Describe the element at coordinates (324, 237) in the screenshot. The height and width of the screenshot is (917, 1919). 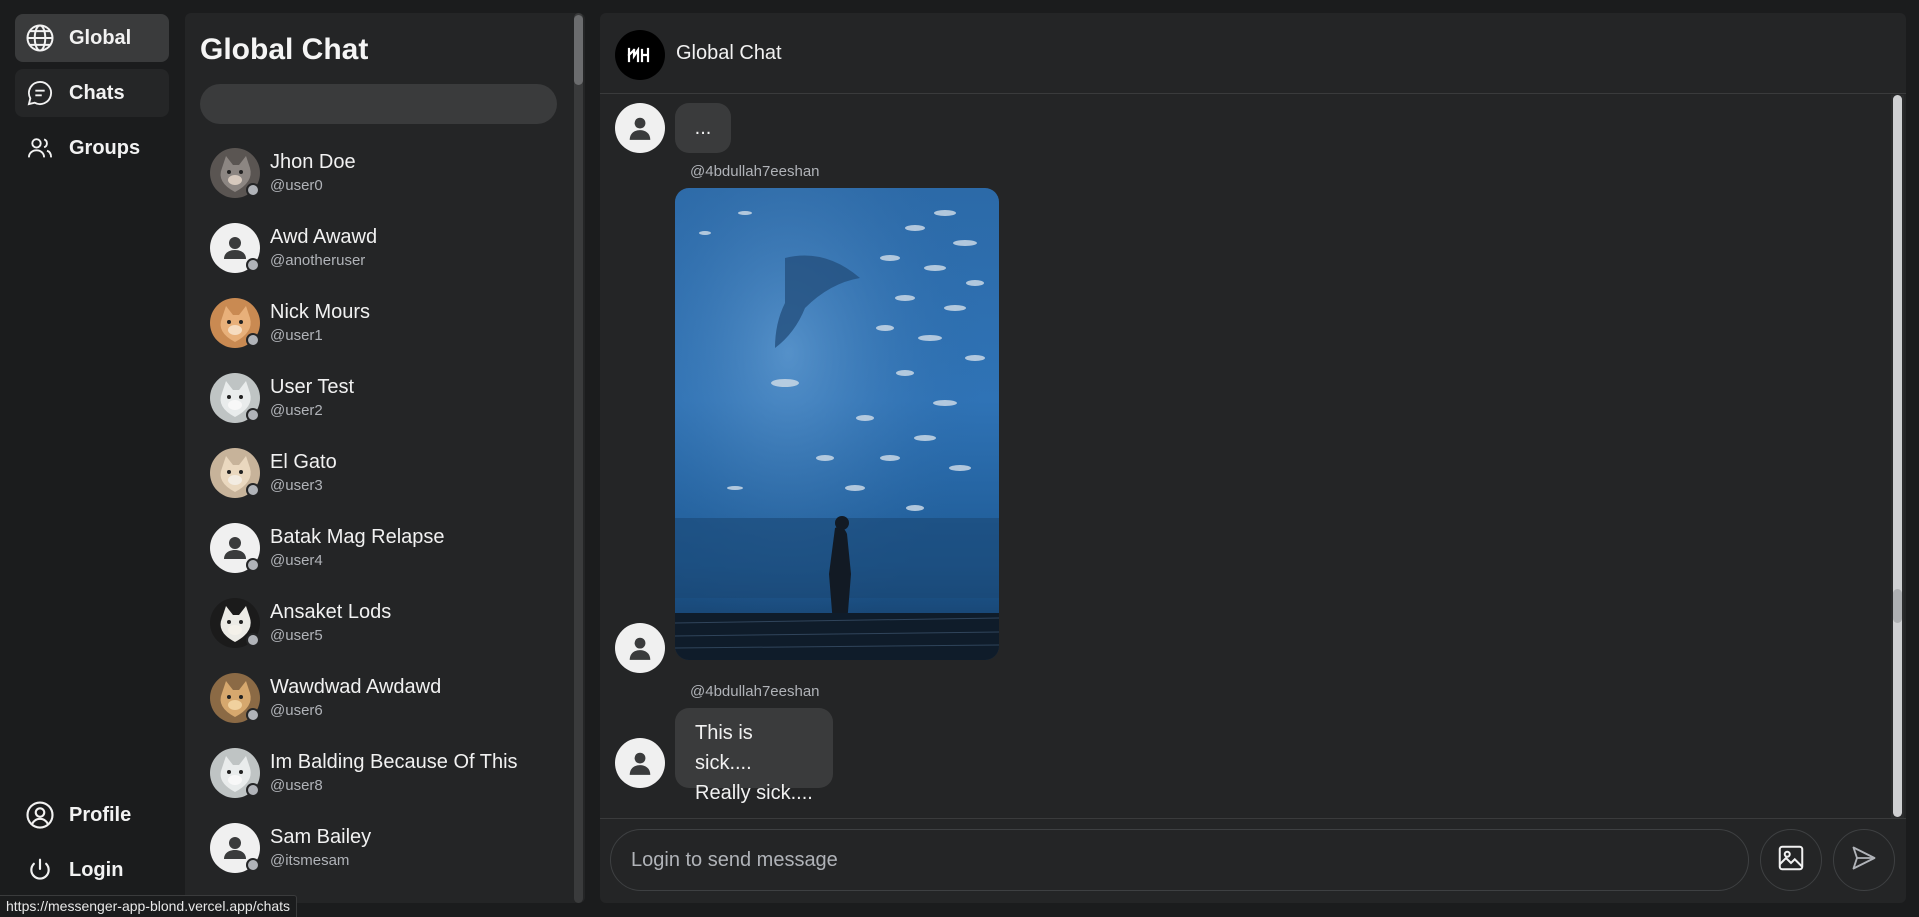
I see `user-name: Awd Awawd` at that location.